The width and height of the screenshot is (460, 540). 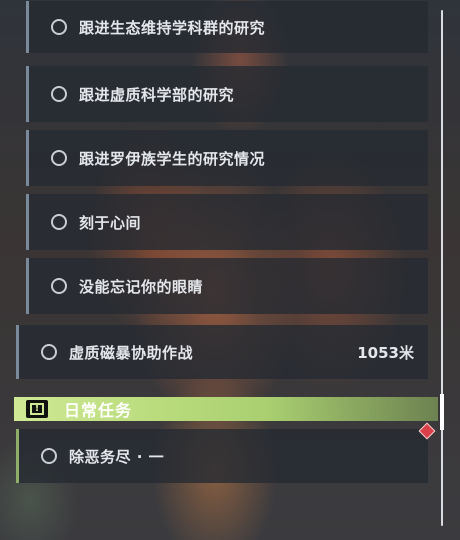 What do you see at coordinates (227, 286) in the screenshot?
I see `quest-item-cannot-forget-eyes: 没能忘记你的眼睛` at bounding box center [227, 286].